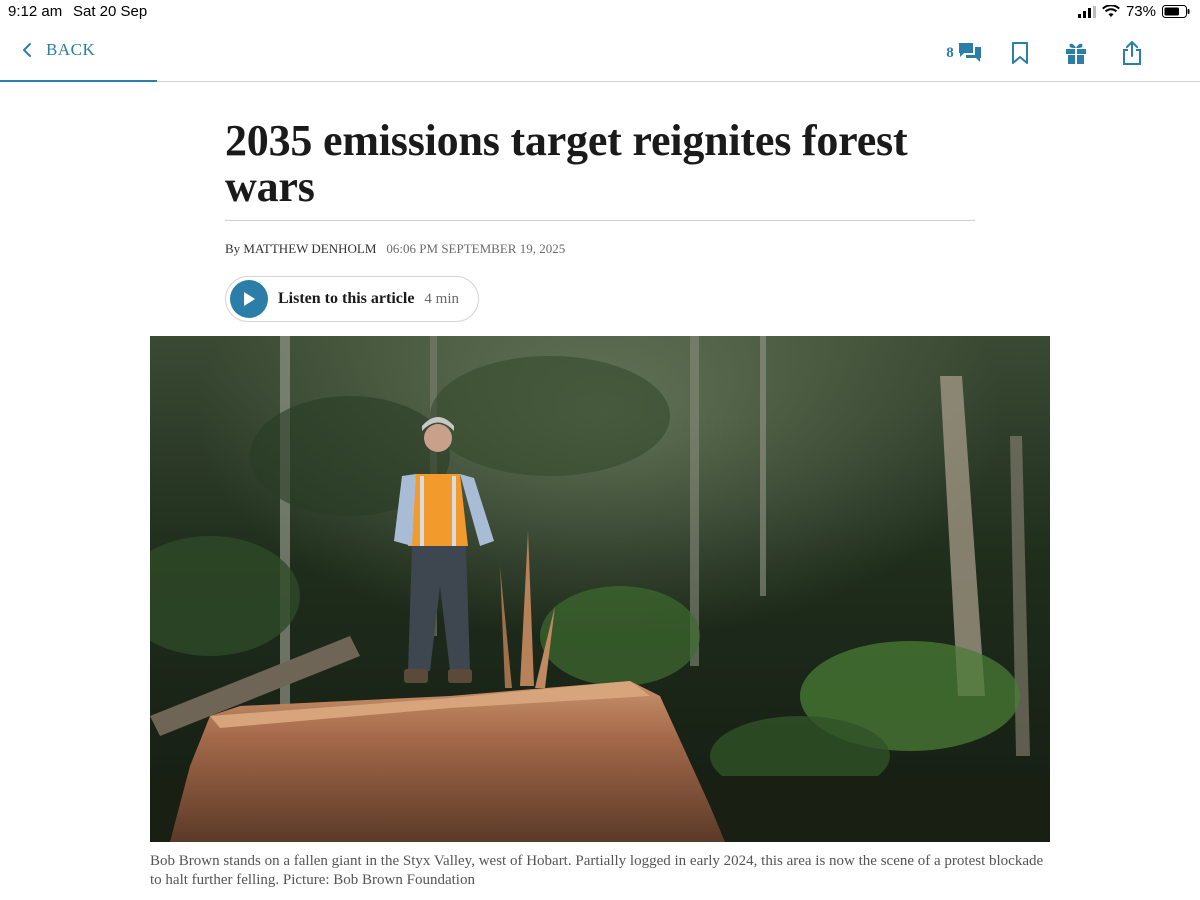 The image size is (1200, 900). What do you see at coordinates (300, 249) in the screenshot?
I see `byline-author: By MATTHEW DENHOLM` at bounding box center [300, 249].